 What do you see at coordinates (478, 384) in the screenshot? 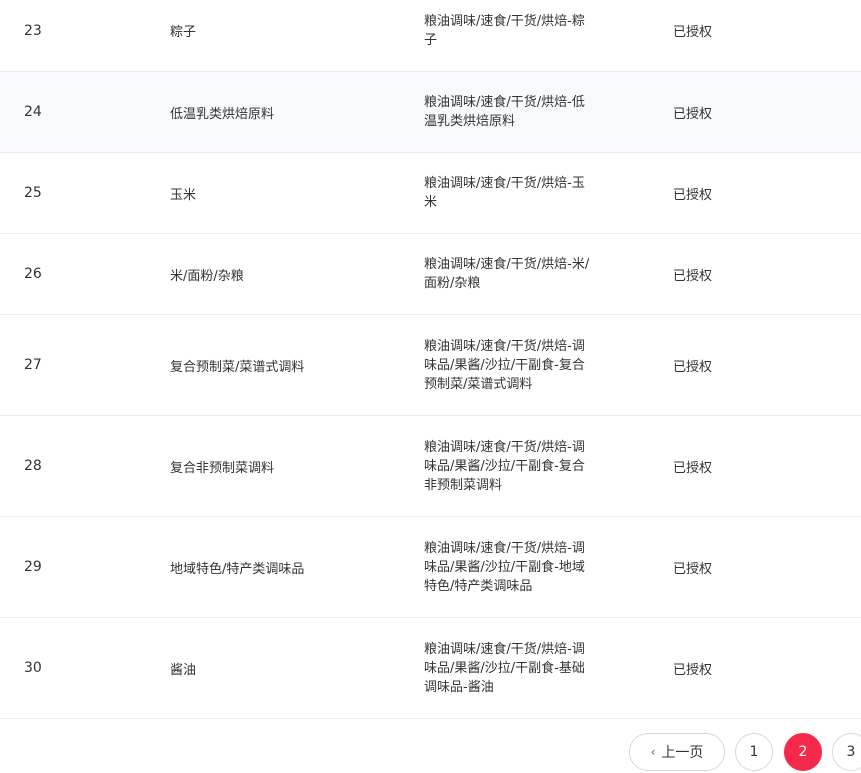
I see `category-path-line: 预制菜/菜谱式调料` at bounding box center [478, 384].